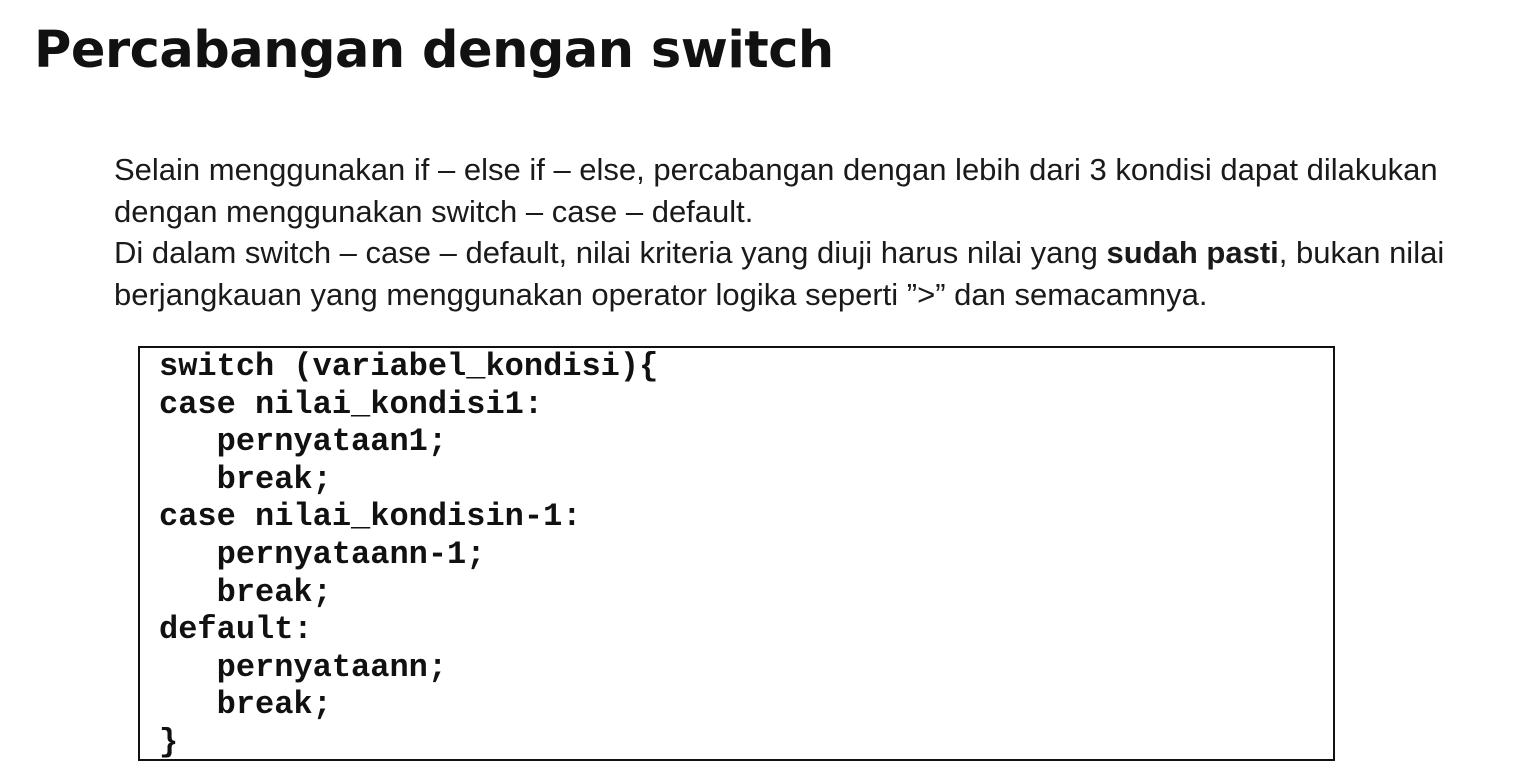 Image resolution: width=1534 pixels, height=770 pixels. What do you see at coordinates (1192, 252) in the screenshot?
I see `emphasis-text: sudah pasti` at bounding box center [1192, 252].